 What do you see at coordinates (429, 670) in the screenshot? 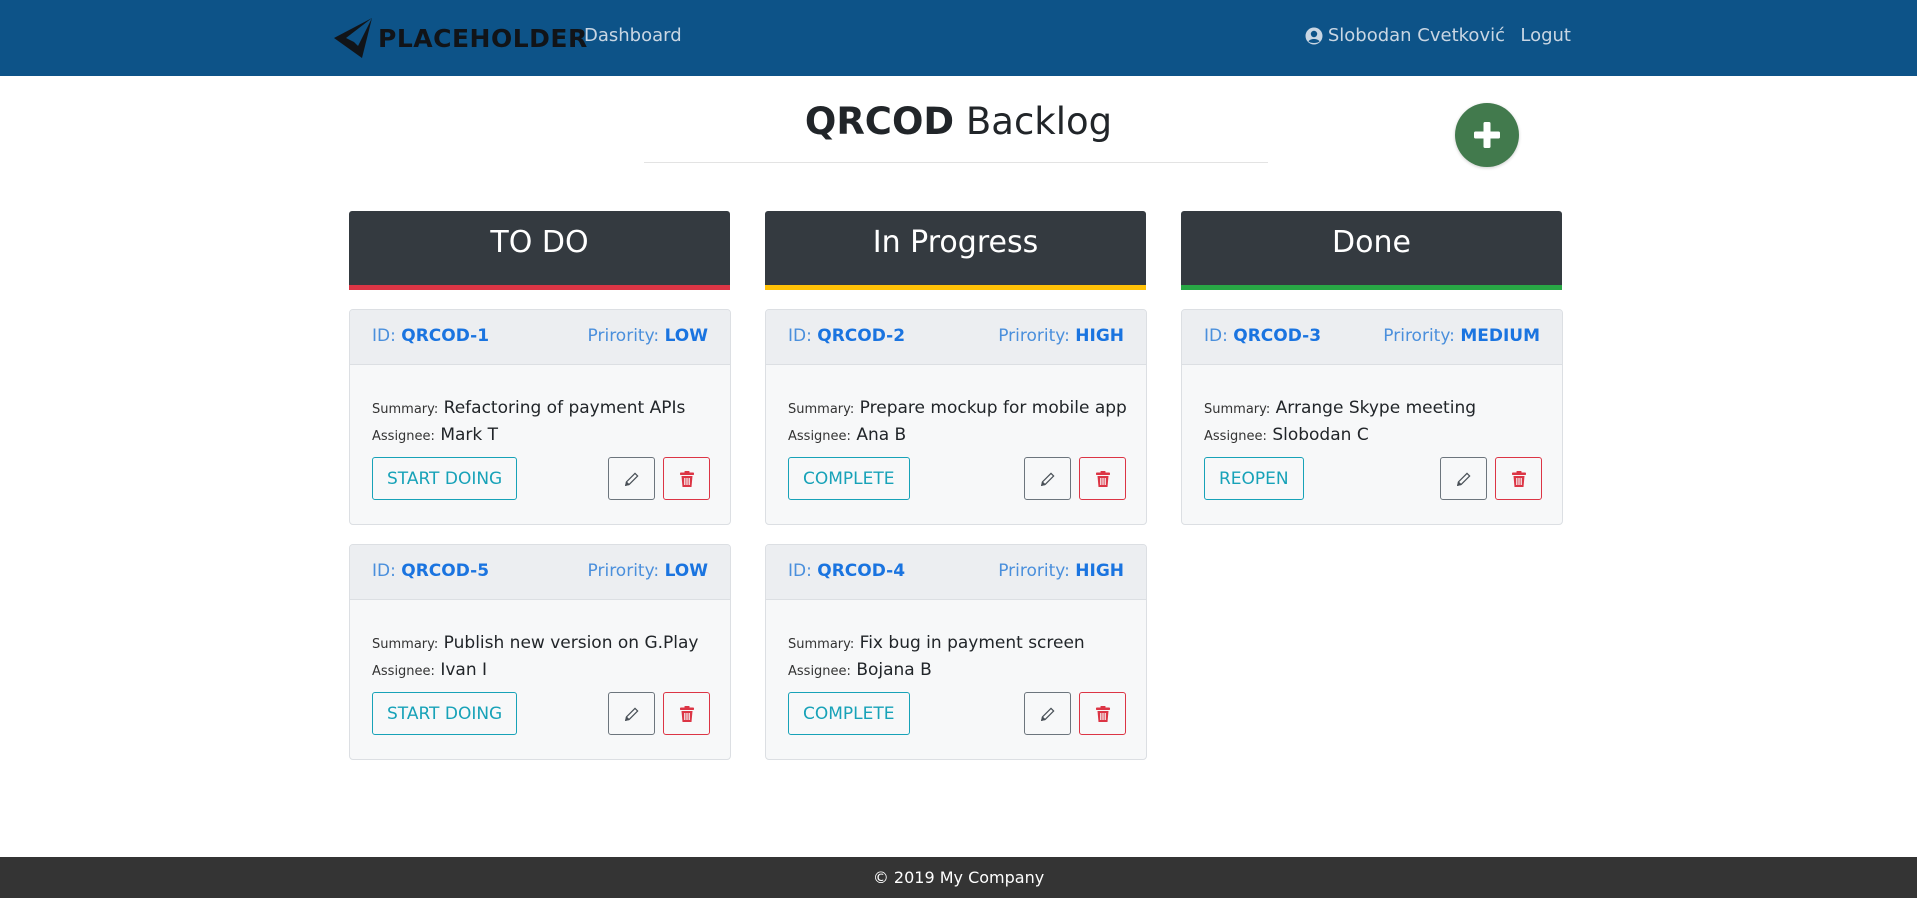
I see `assignee-row: Assignee: Ivan I` at bounding box center [429, 670].